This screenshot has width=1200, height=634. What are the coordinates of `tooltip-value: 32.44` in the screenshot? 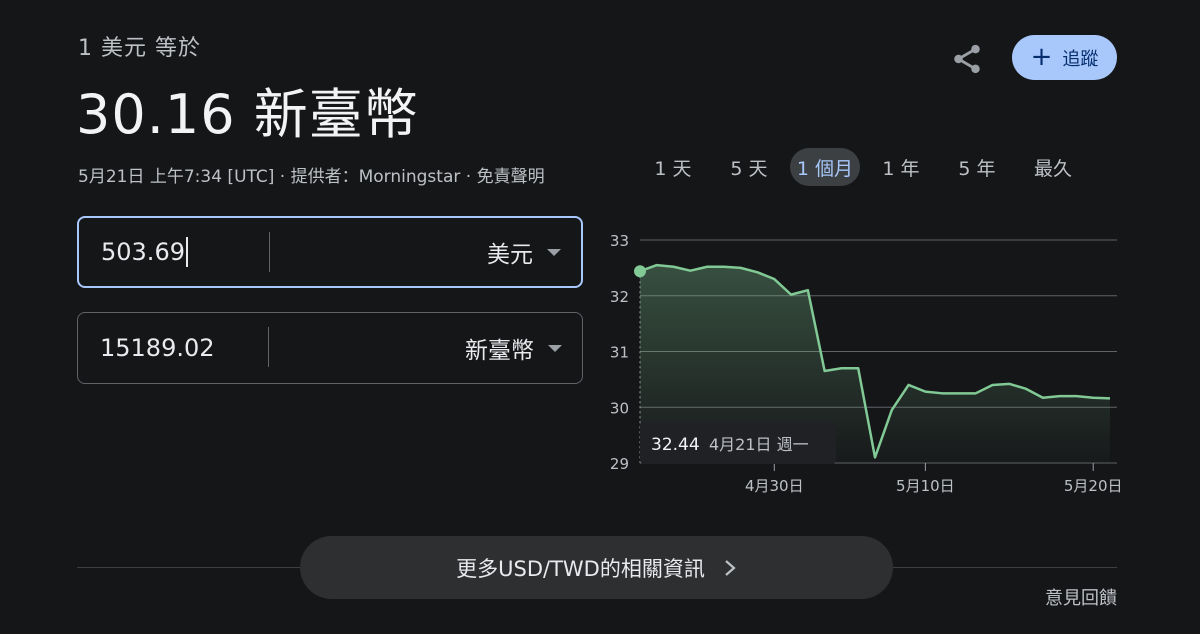 It's located at (675, 445).